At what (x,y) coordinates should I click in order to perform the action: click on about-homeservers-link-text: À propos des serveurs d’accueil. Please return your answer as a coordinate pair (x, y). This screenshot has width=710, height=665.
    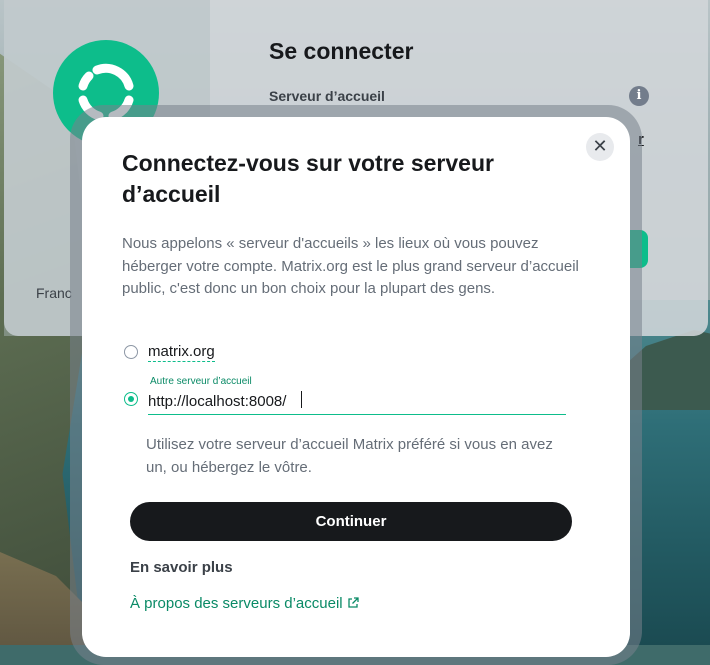
    Looking at the image, I should click on (236, 603).